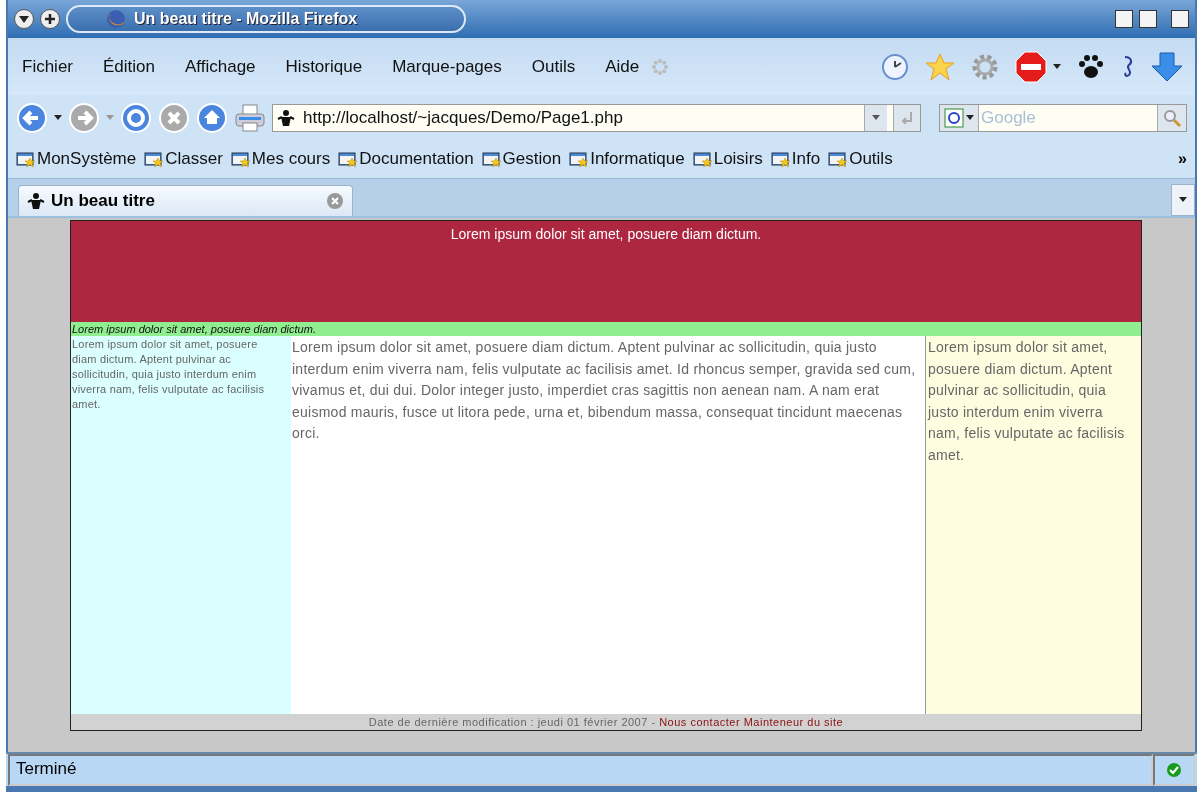  I want to click on stop-sign-icon, so click(1031, 66).